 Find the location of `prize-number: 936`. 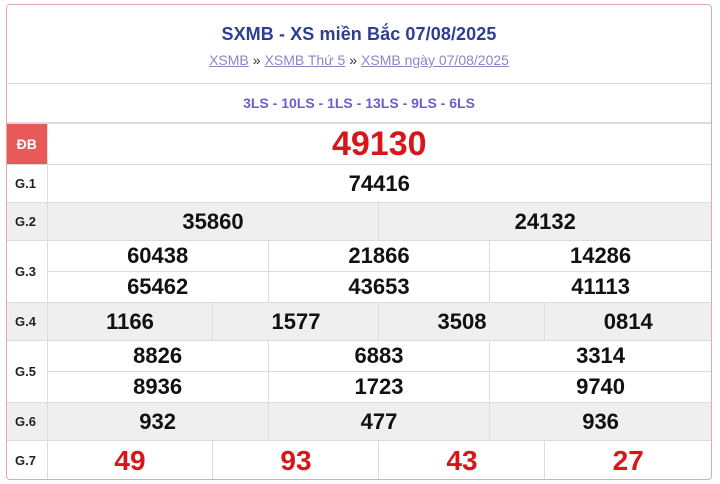

prize-number: 936 is located at coordinates (600, 421).